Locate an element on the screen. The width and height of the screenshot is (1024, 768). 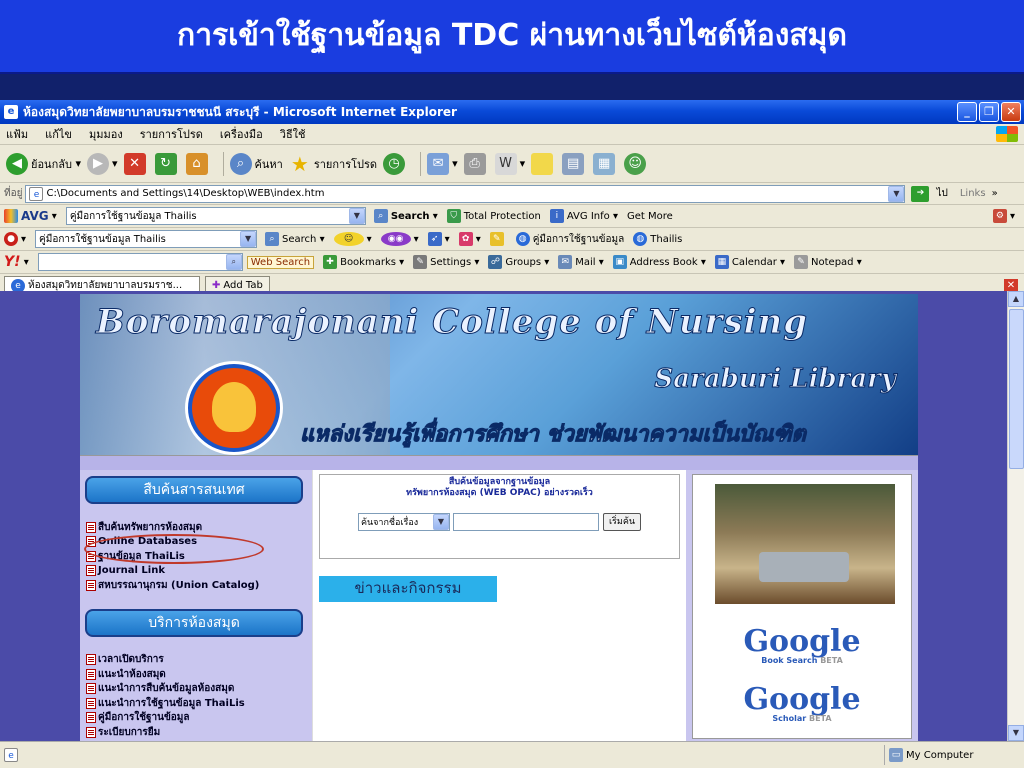
link-catalog: สืบค้นทรัพยากรห้องสมุด is located at coordinates (197, 527).